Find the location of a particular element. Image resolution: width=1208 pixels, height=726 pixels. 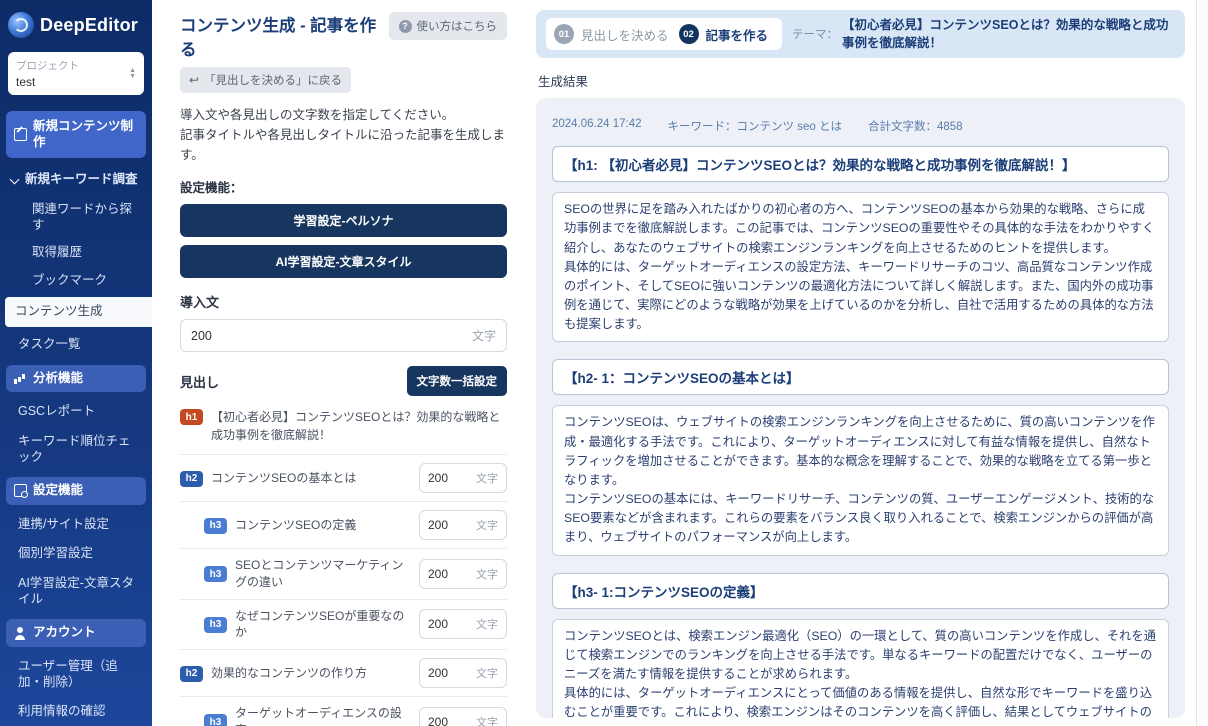

sidebar-item-label: 利用情報の確認 is located at coordinates (62, 711).